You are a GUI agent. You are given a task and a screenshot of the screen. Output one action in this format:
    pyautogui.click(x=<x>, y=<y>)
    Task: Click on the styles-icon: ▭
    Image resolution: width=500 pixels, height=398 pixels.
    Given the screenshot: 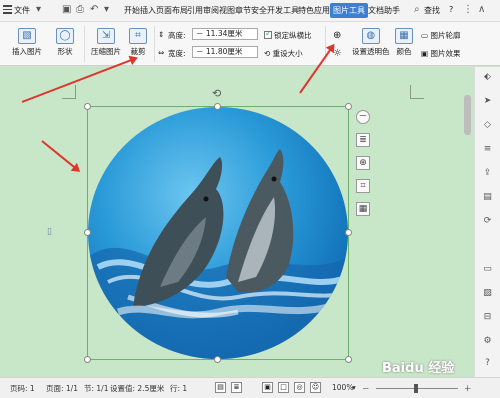 What is the action you would take?
    pyautogui.click(x=487, y=269)
    